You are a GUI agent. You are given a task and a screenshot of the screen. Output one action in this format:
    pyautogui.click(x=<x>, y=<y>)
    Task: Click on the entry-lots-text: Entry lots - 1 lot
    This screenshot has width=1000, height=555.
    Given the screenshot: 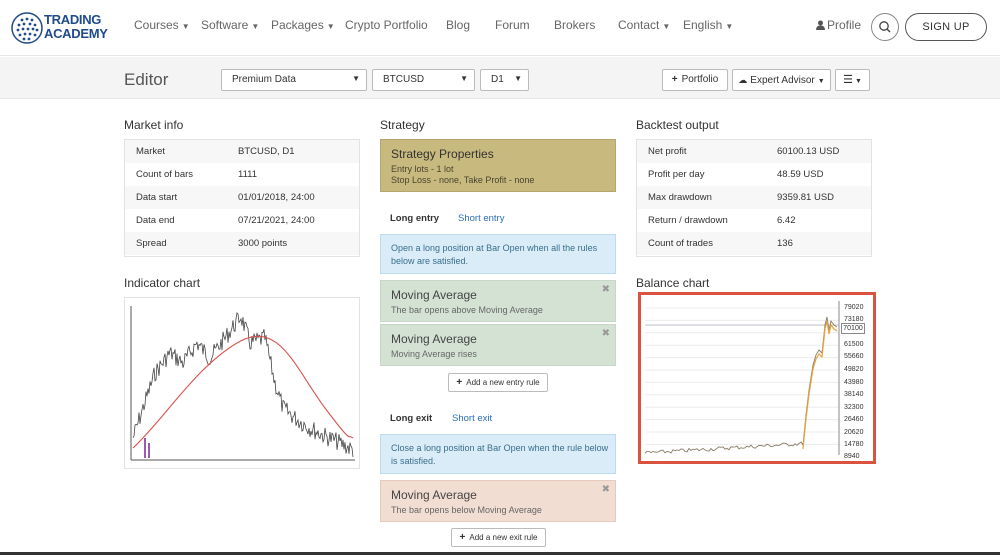 What is the action you would take?
    pyautogui.click(x=422, y=169)
    